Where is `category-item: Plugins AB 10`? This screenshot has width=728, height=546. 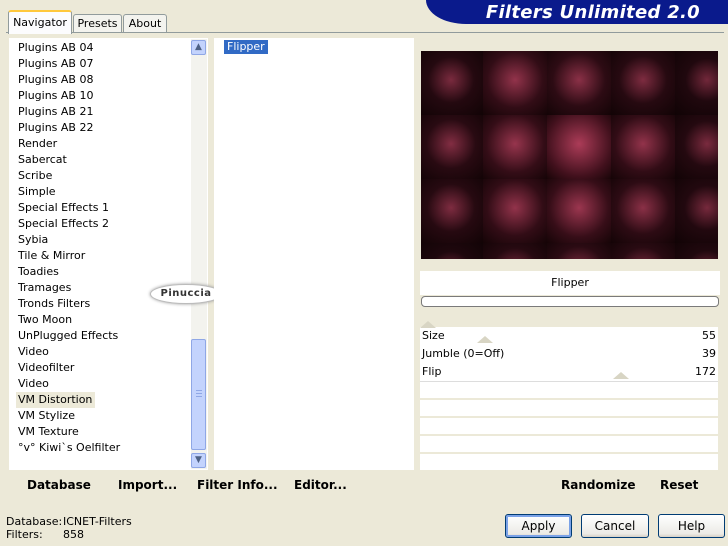
category-item: Plugins AB 10 is located at coordinates (55, 96).